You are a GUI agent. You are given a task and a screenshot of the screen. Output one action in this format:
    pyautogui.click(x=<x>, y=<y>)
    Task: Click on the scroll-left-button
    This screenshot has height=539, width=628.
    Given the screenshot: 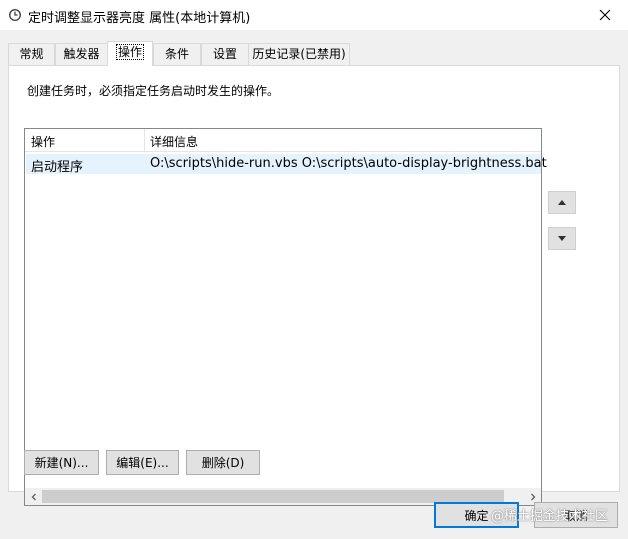 What is the action you would take?
    pyautogui.click(x=33, y=496)
    